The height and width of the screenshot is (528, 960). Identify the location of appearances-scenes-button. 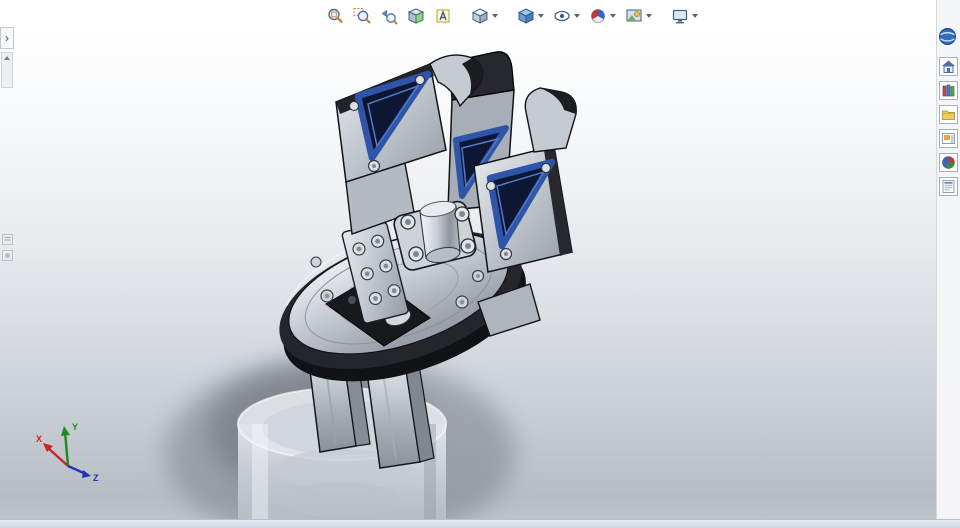
(948, 162).